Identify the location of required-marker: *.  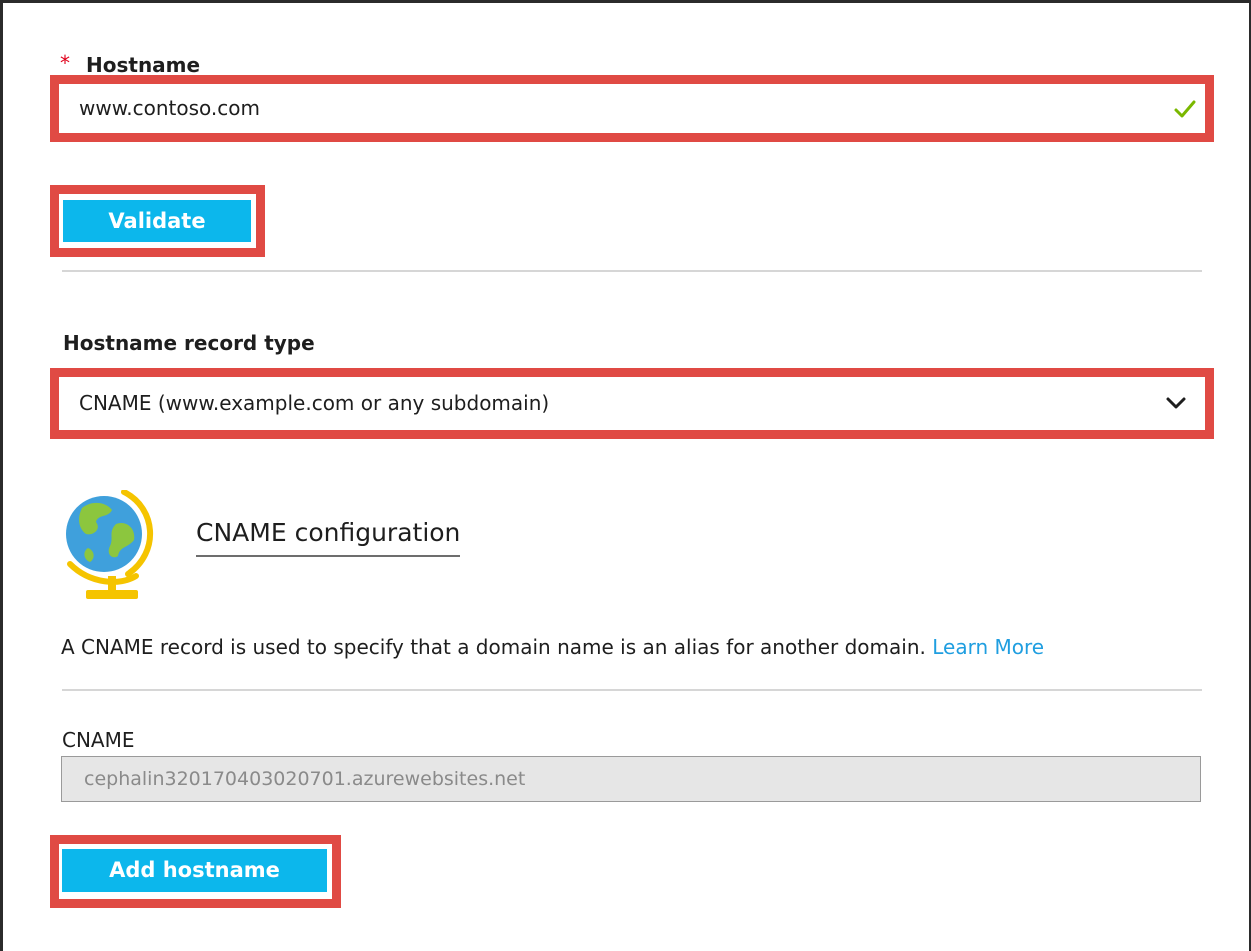
(65, 63).